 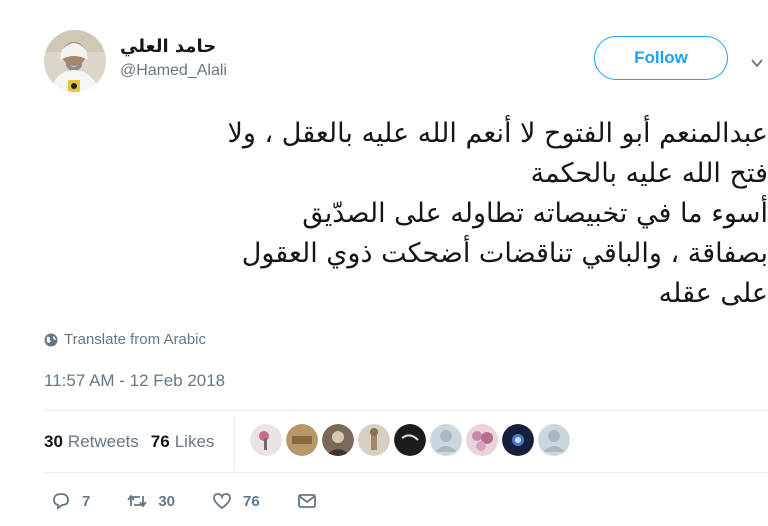 What do you see at coordinates (61, 501) in the screenshot?
I see `reply-icon` at bounding box center [61, 501].